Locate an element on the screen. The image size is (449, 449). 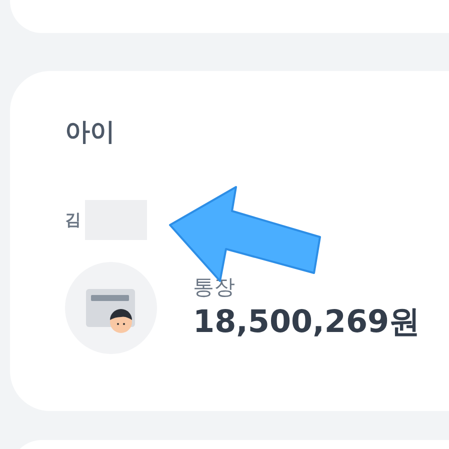
account-balance: 18,500,269원 is located at coordinates (306, 322).